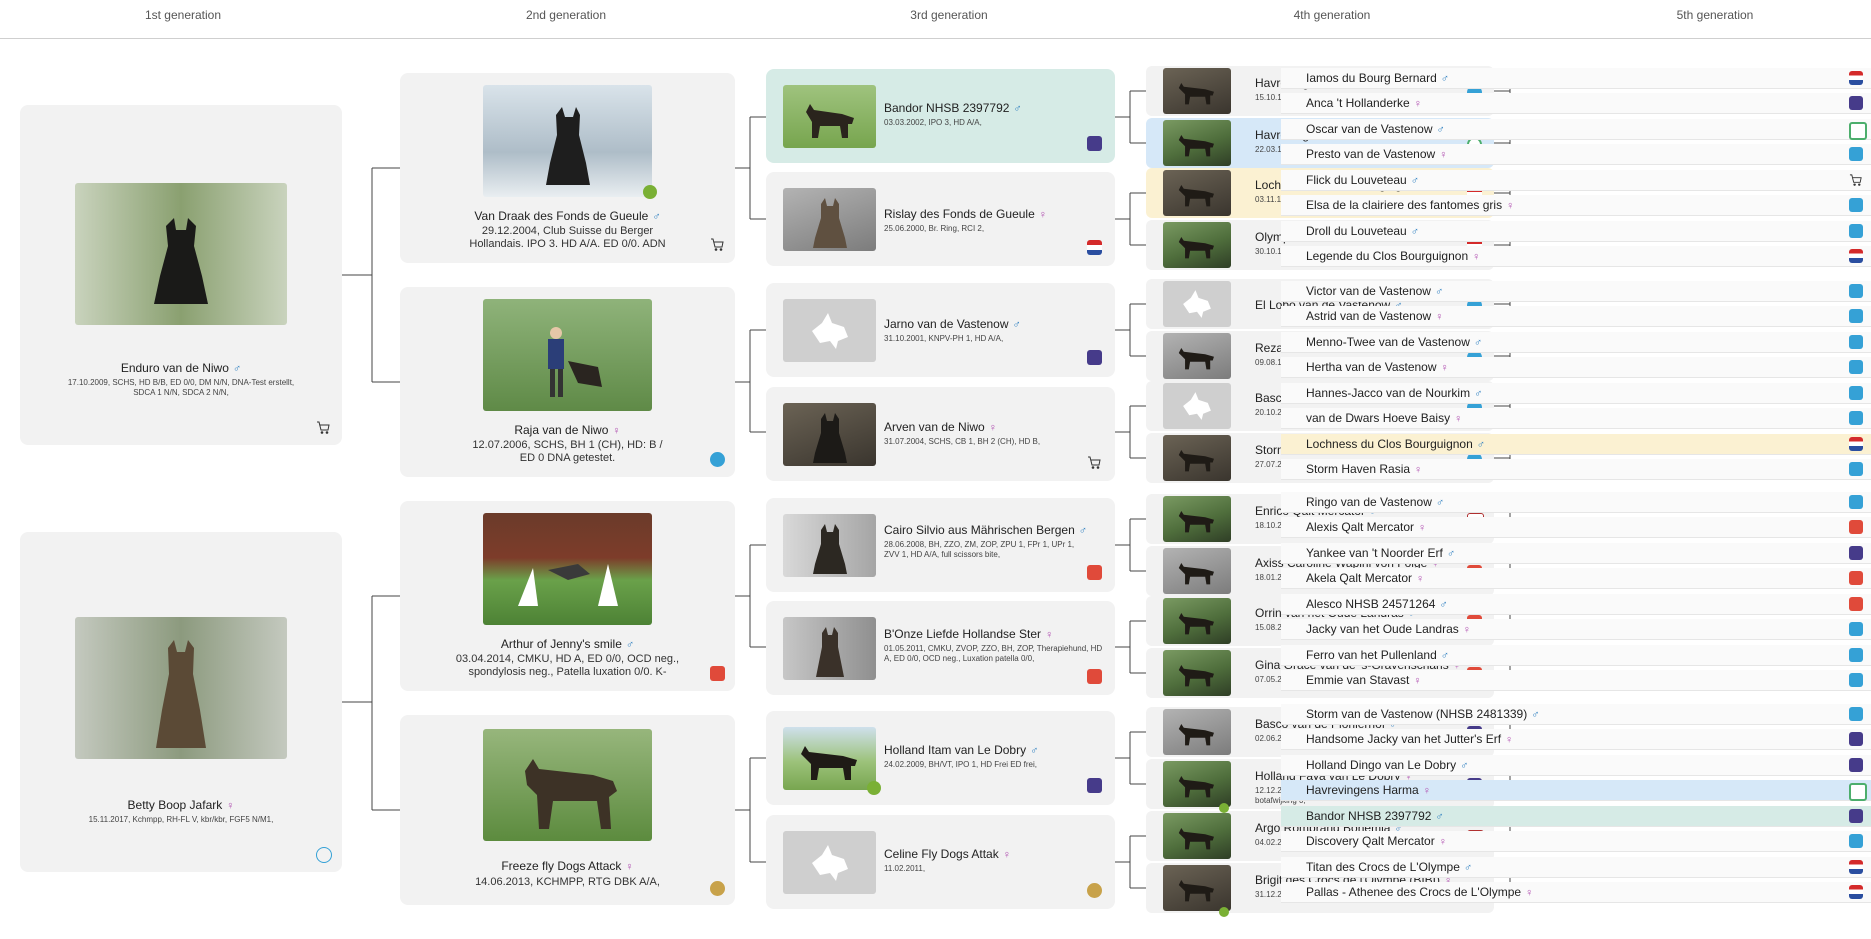 Image resolution: width=1871 pixels, height=939 pixels. Describe the element at coordinates (1362, 231) in the screenshot. I see `dog-name: Droll du Louveteau ♂` at that location.